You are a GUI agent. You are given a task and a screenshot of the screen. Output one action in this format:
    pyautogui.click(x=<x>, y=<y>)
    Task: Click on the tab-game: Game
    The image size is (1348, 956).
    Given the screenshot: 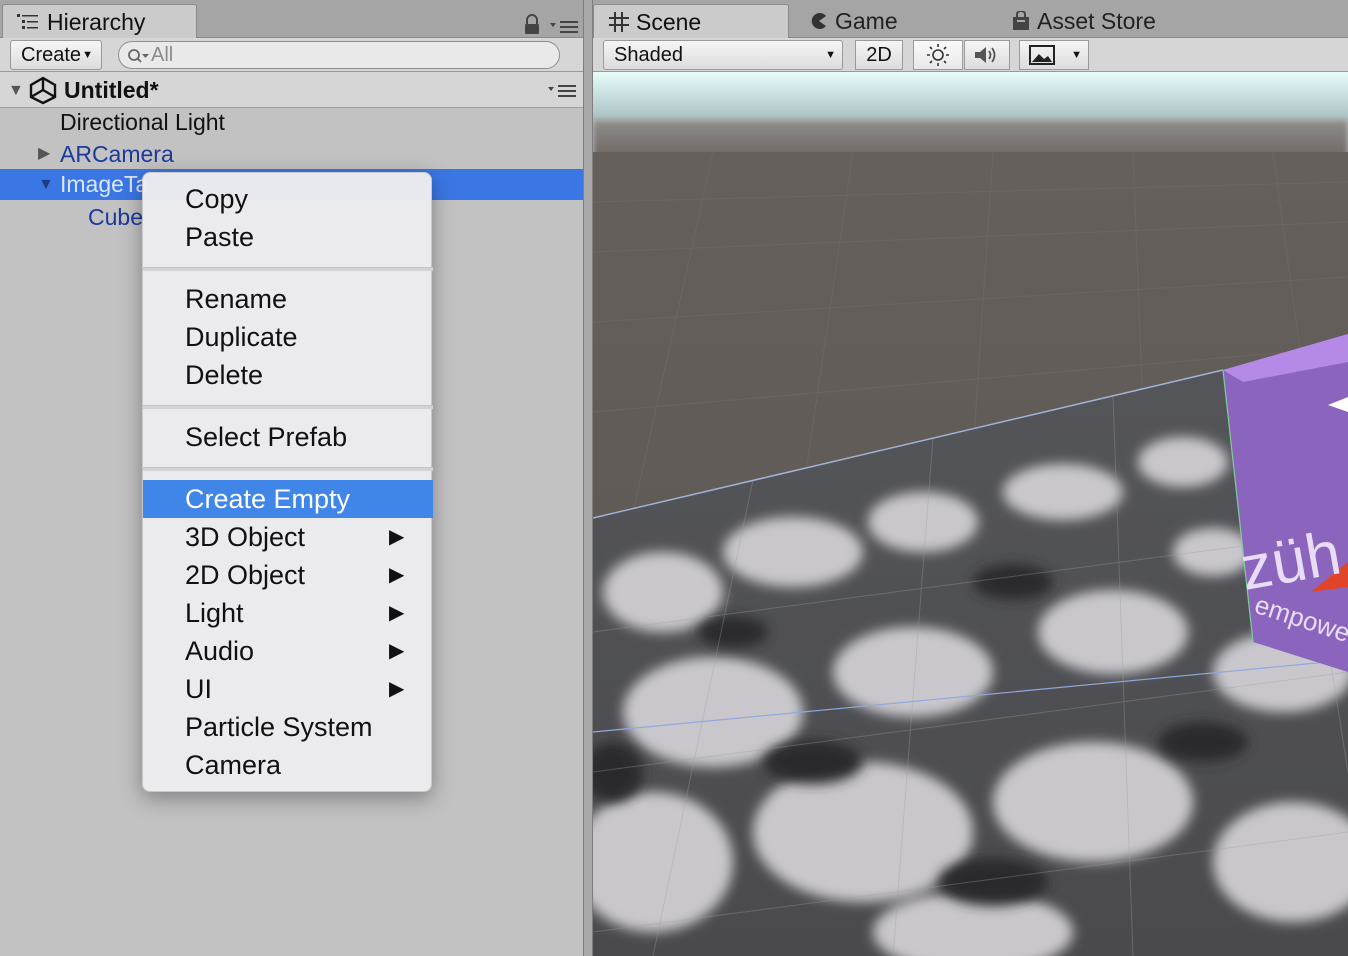 What is the action you would take?
    pyautogui.click(x=853, y=21)
    